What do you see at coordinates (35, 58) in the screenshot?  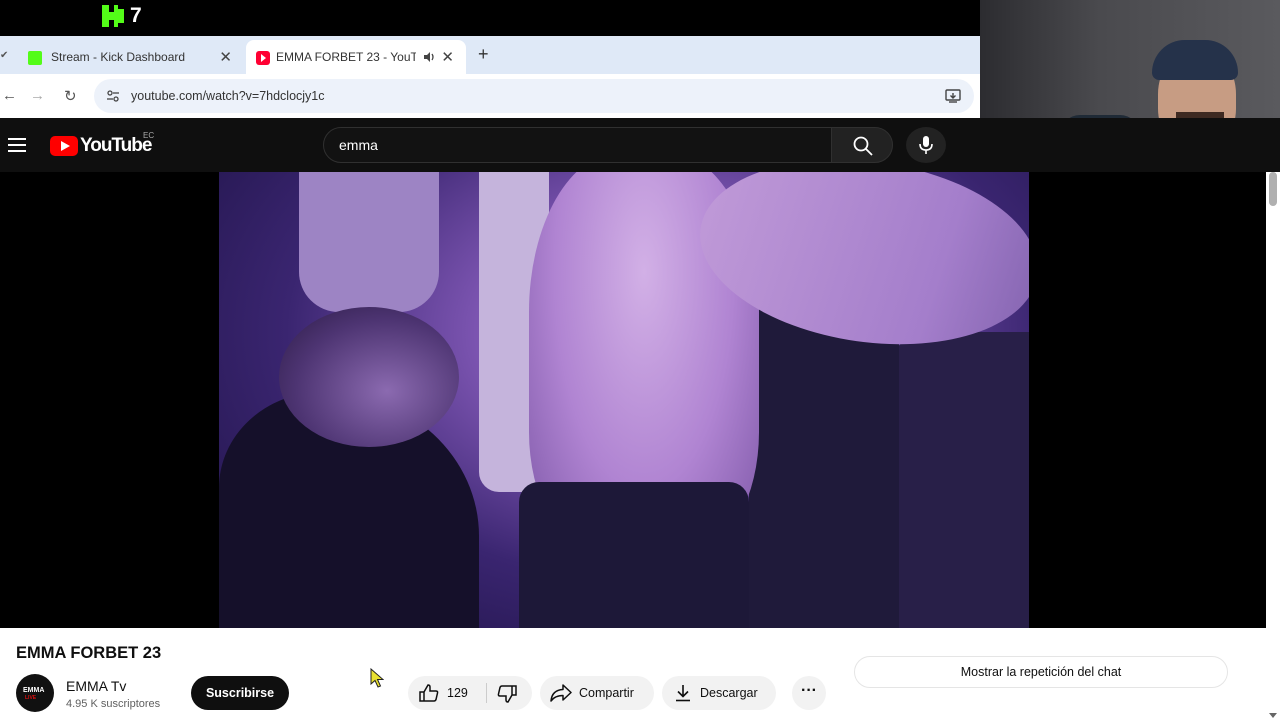 I see `kick-favicon-icon` at bounding box center [35, 58].